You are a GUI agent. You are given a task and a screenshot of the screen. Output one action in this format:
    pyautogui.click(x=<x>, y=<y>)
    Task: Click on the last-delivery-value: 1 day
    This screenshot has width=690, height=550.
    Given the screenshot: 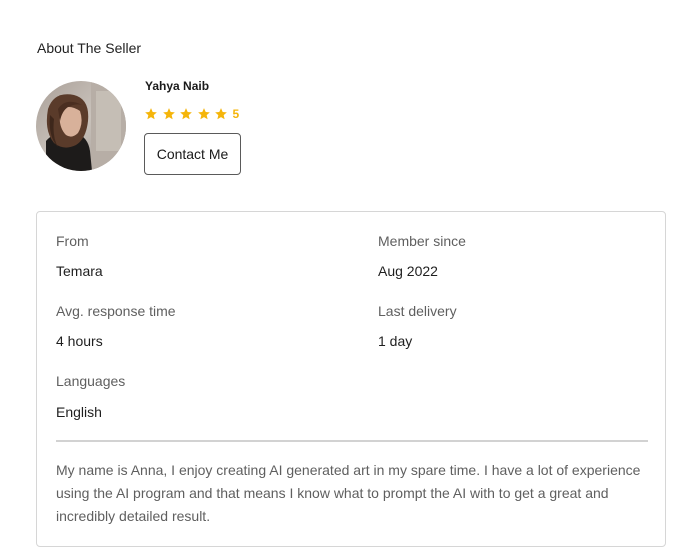 What is the action you would take?
    pyautogui.click(x=395, y=341)
    